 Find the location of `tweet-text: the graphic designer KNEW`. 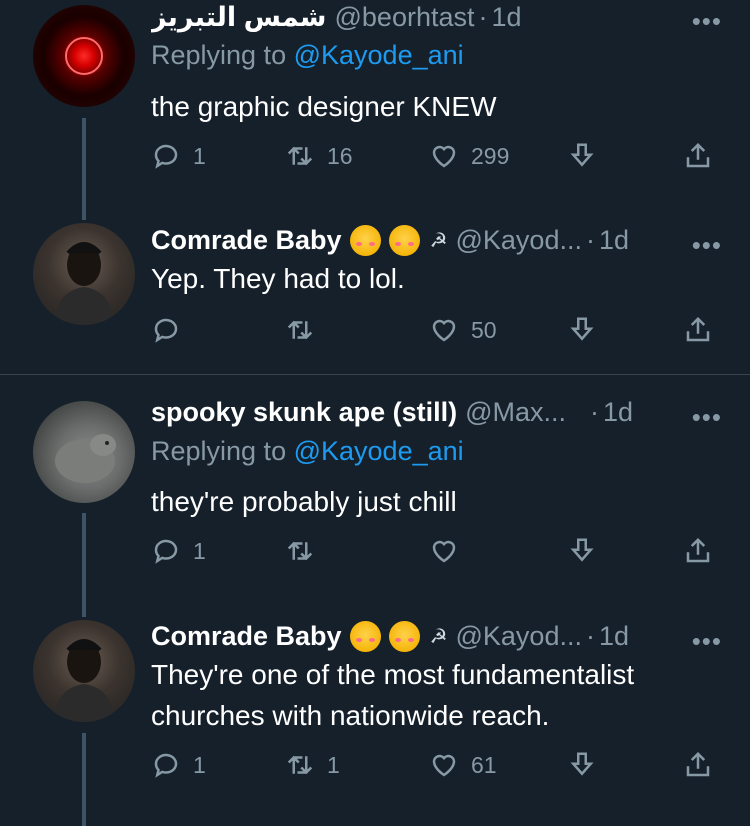

tweet-text: the graphic designer KNEW is located at coordinates (324, 106).